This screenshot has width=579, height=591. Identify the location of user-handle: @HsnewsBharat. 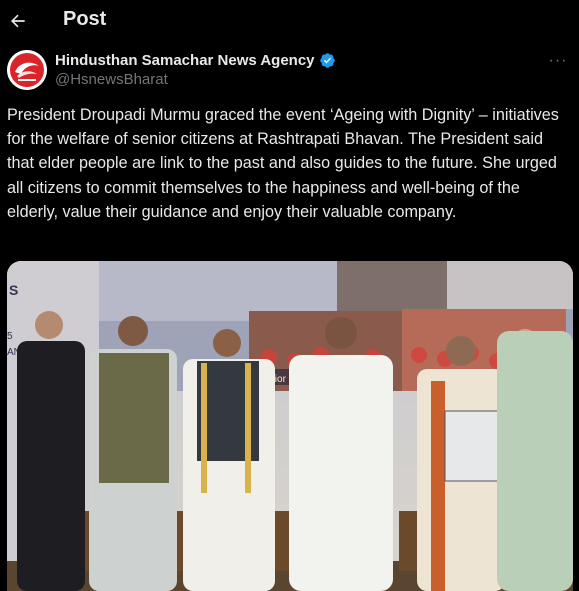
(111, 79).